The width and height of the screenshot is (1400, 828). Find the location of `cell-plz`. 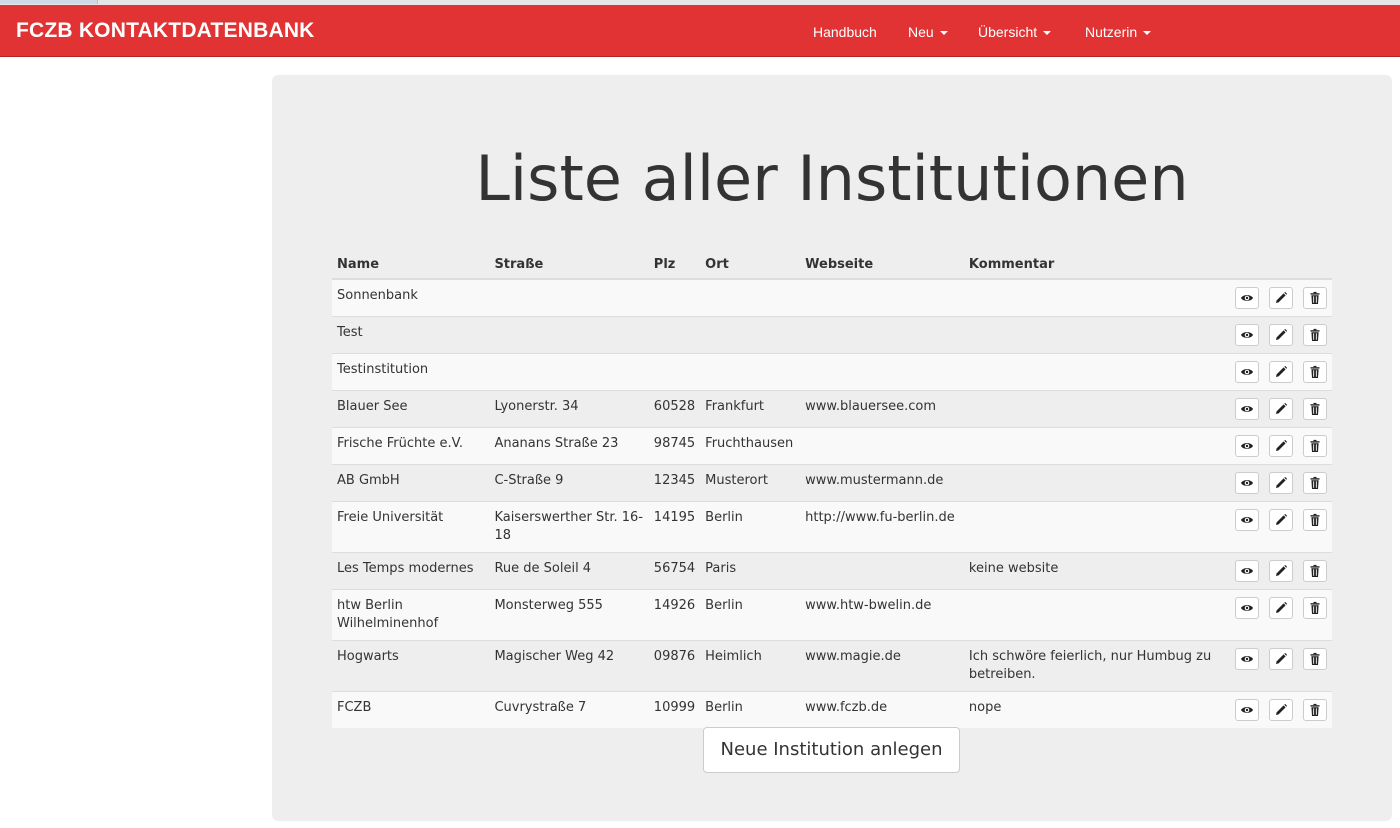

cell-plz is located at coordinates (674, 297).